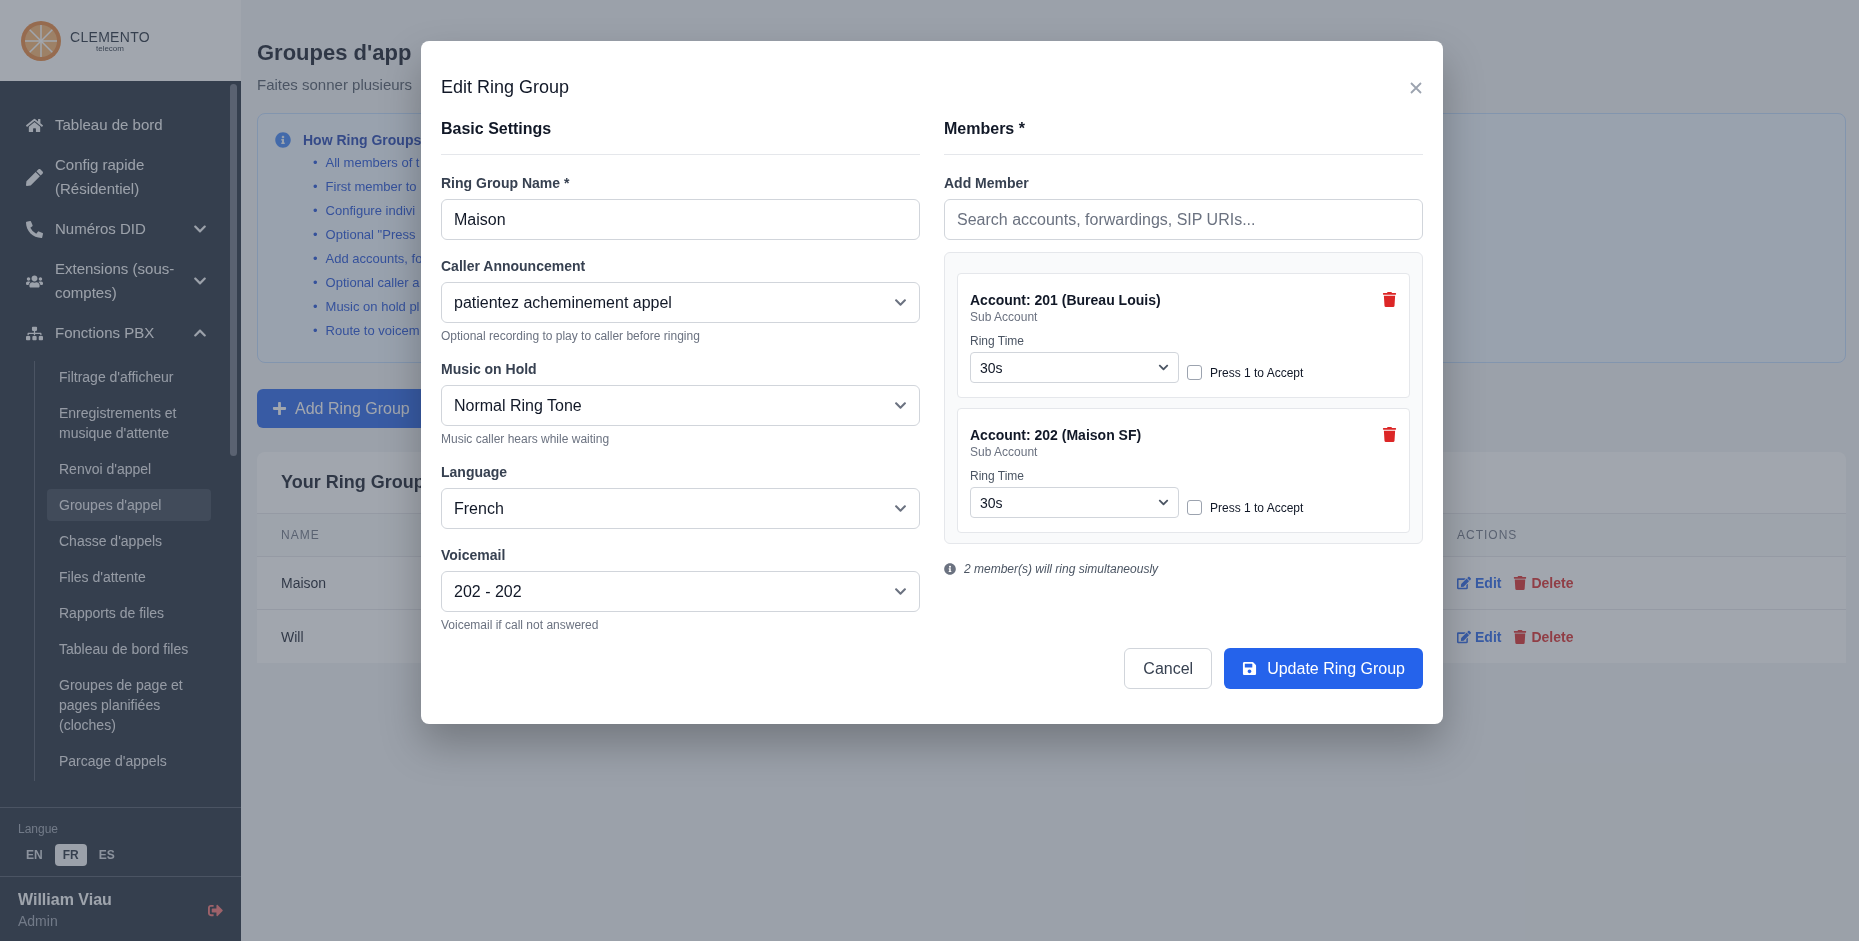  Describe the element at coordinates (1250, 668) in the screenshot. I see `save-icon` at that location.